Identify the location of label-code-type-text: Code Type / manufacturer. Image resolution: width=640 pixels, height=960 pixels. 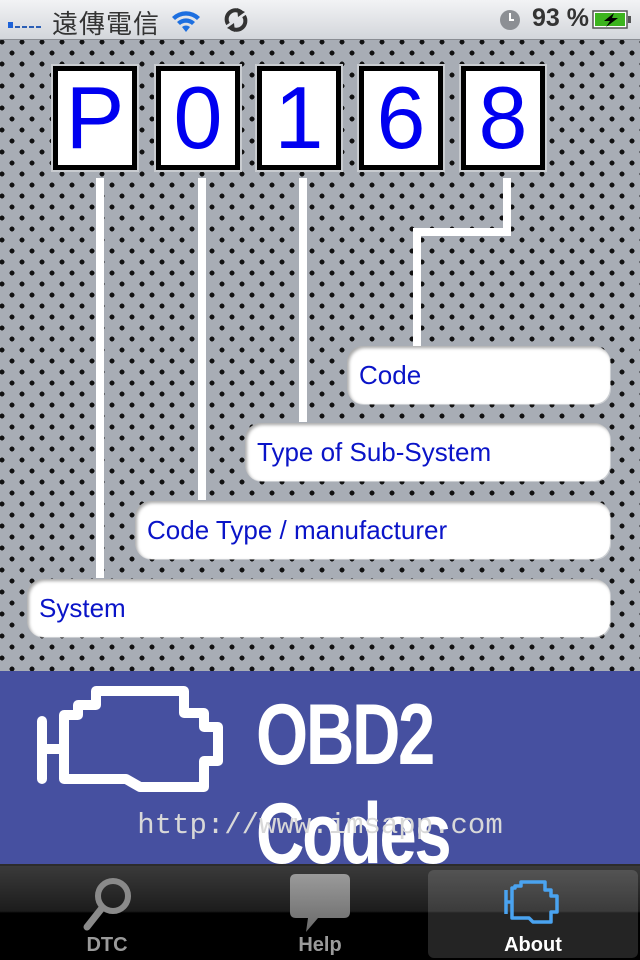
(297, 529).